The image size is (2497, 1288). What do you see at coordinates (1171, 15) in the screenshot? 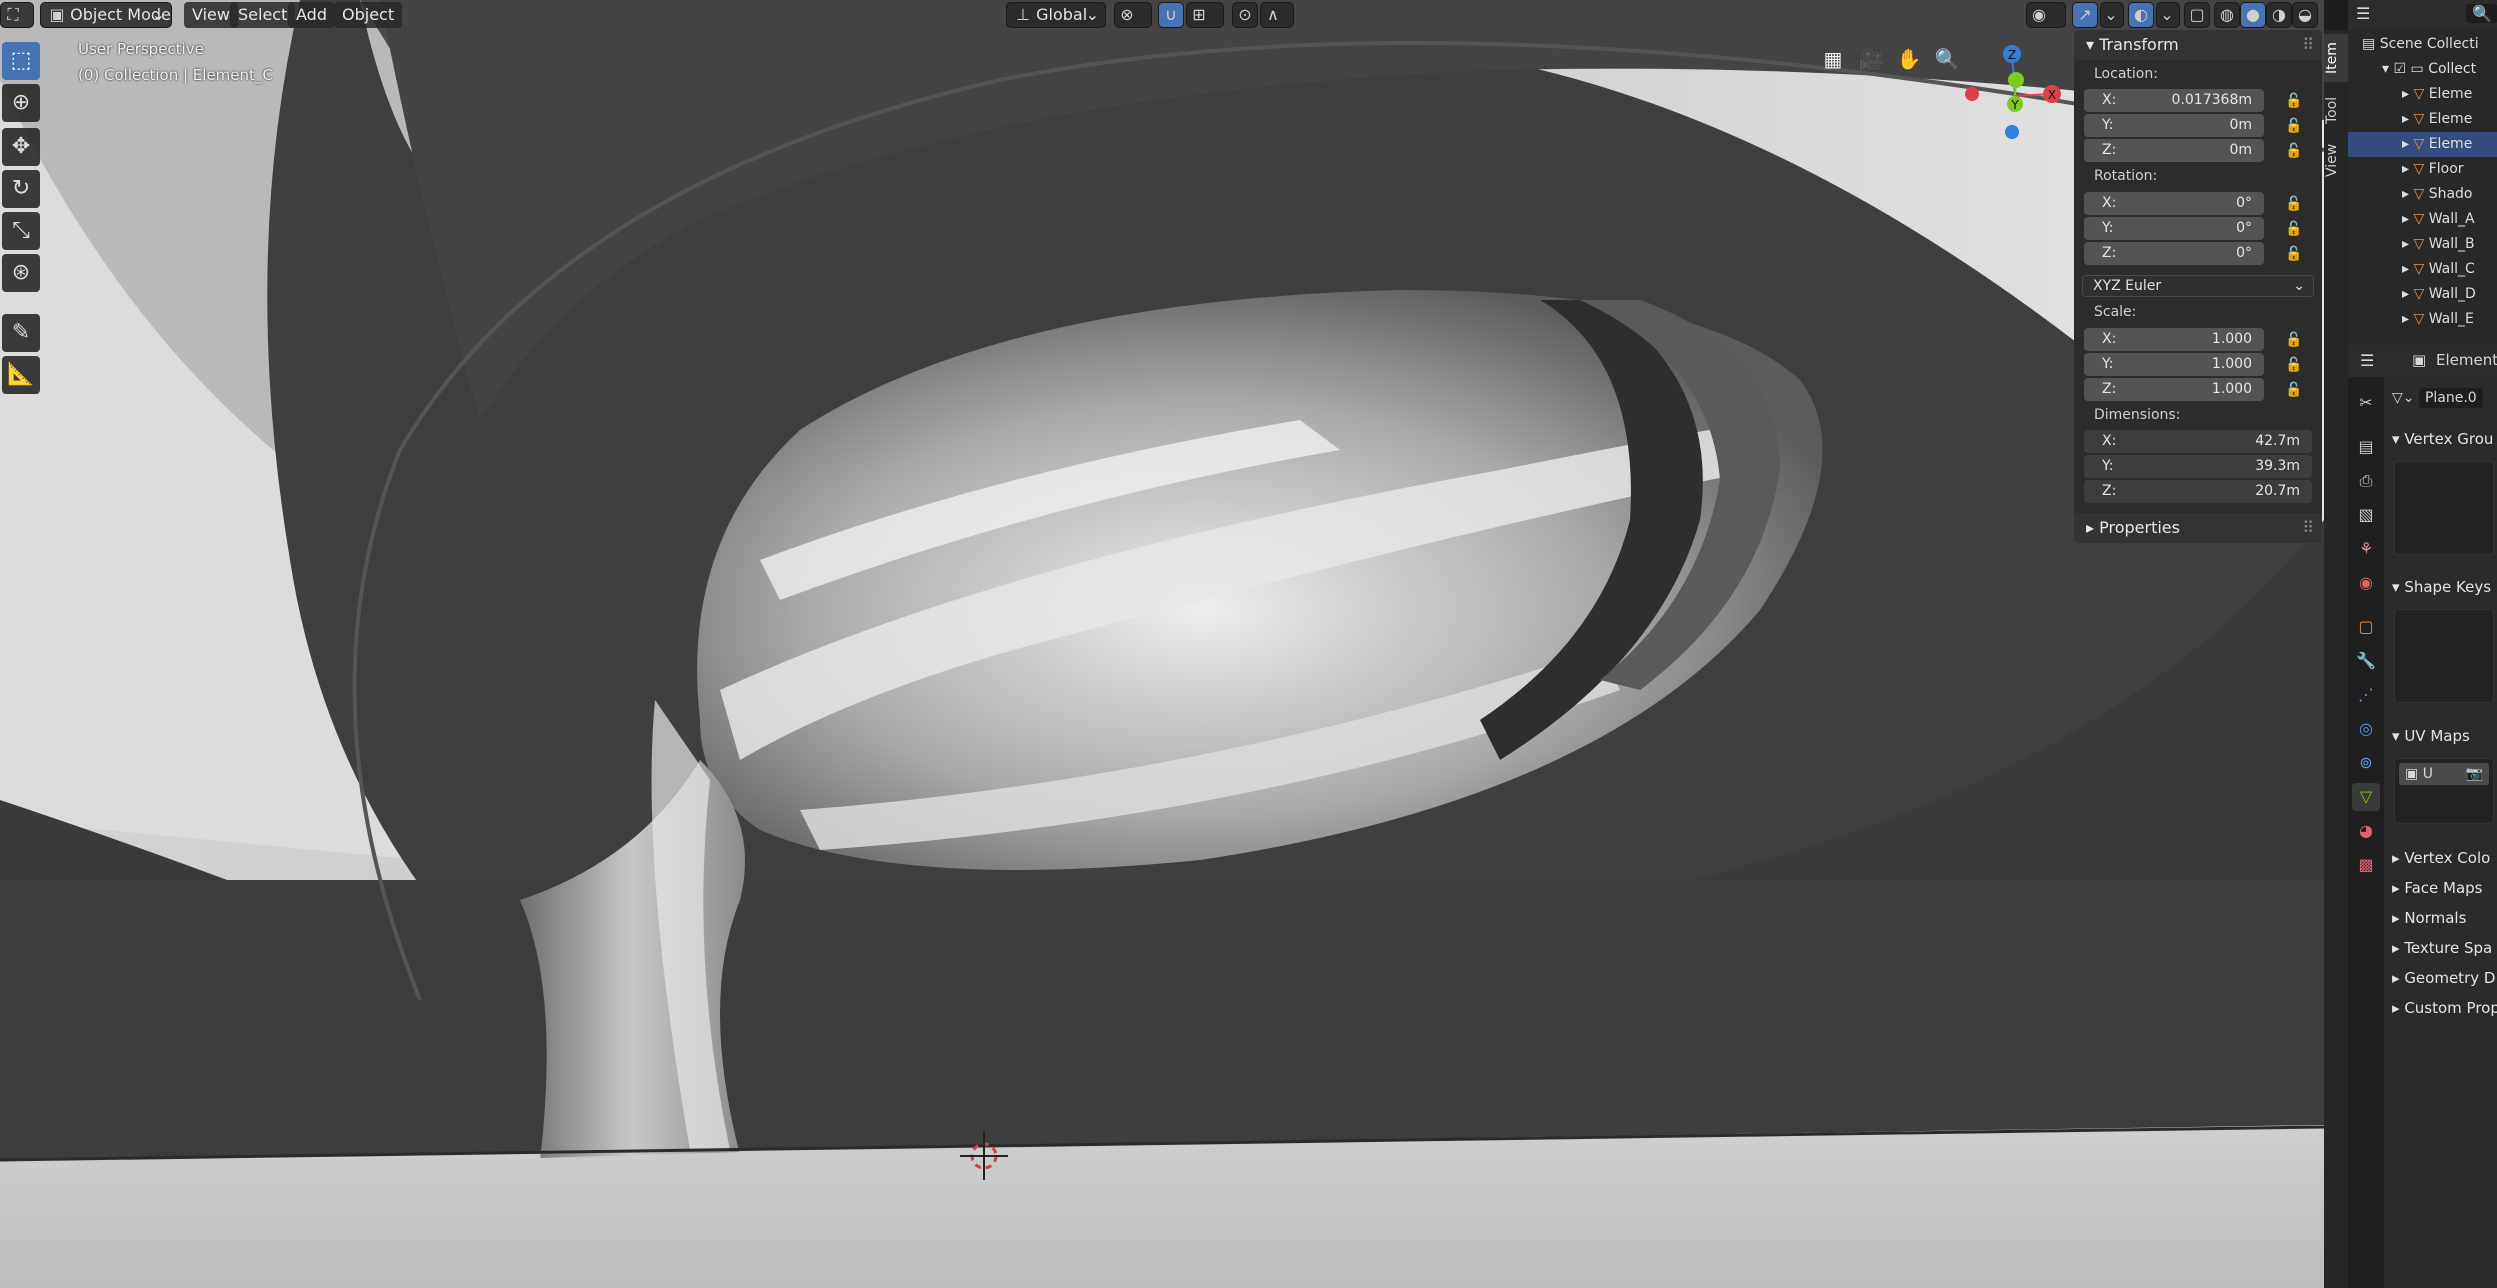
I see `snap-toggle: ∪` at bounding box center [1171, 15].